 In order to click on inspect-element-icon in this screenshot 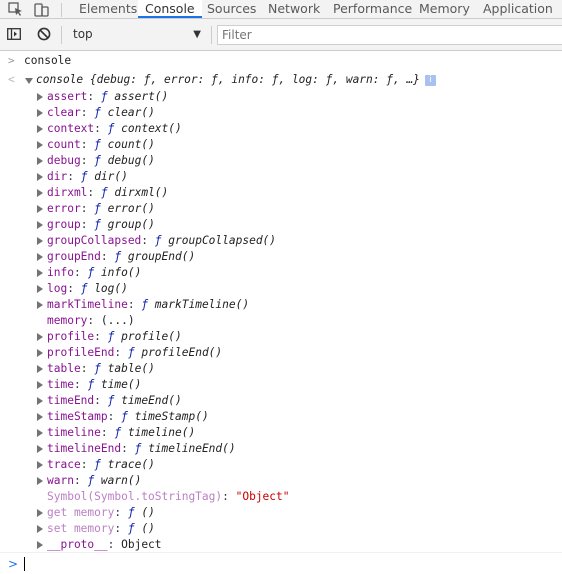, I will do `click(16, 9)`.